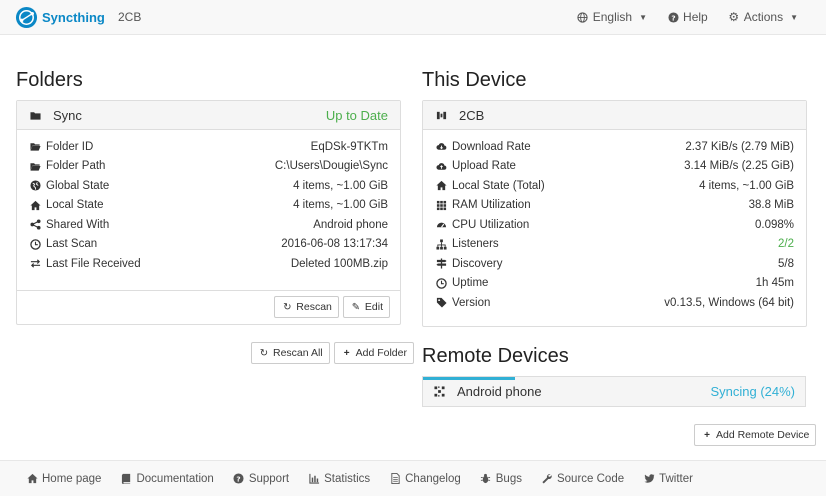 The height and width of the screenshot is (496, 826). Describe the element at coordinates (774, 224) in the screenshot. I see `cpu-value: 0.098%` at that location.